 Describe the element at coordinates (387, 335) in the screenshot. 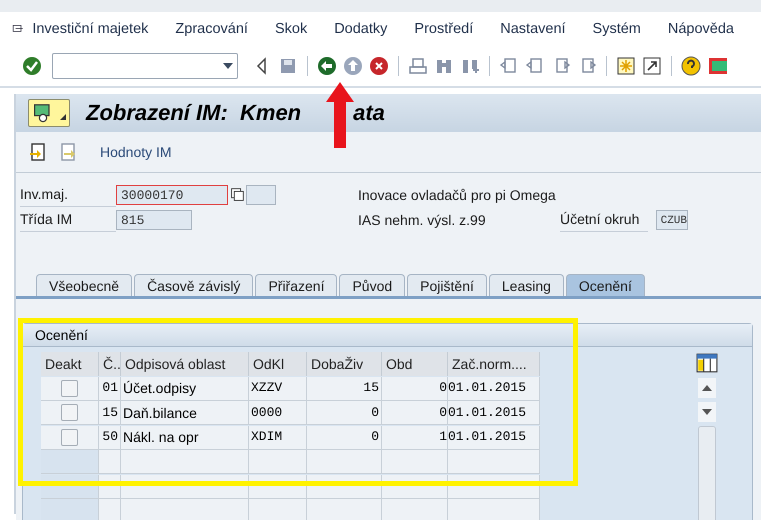

I see `group-title: Ocenění` at that location.